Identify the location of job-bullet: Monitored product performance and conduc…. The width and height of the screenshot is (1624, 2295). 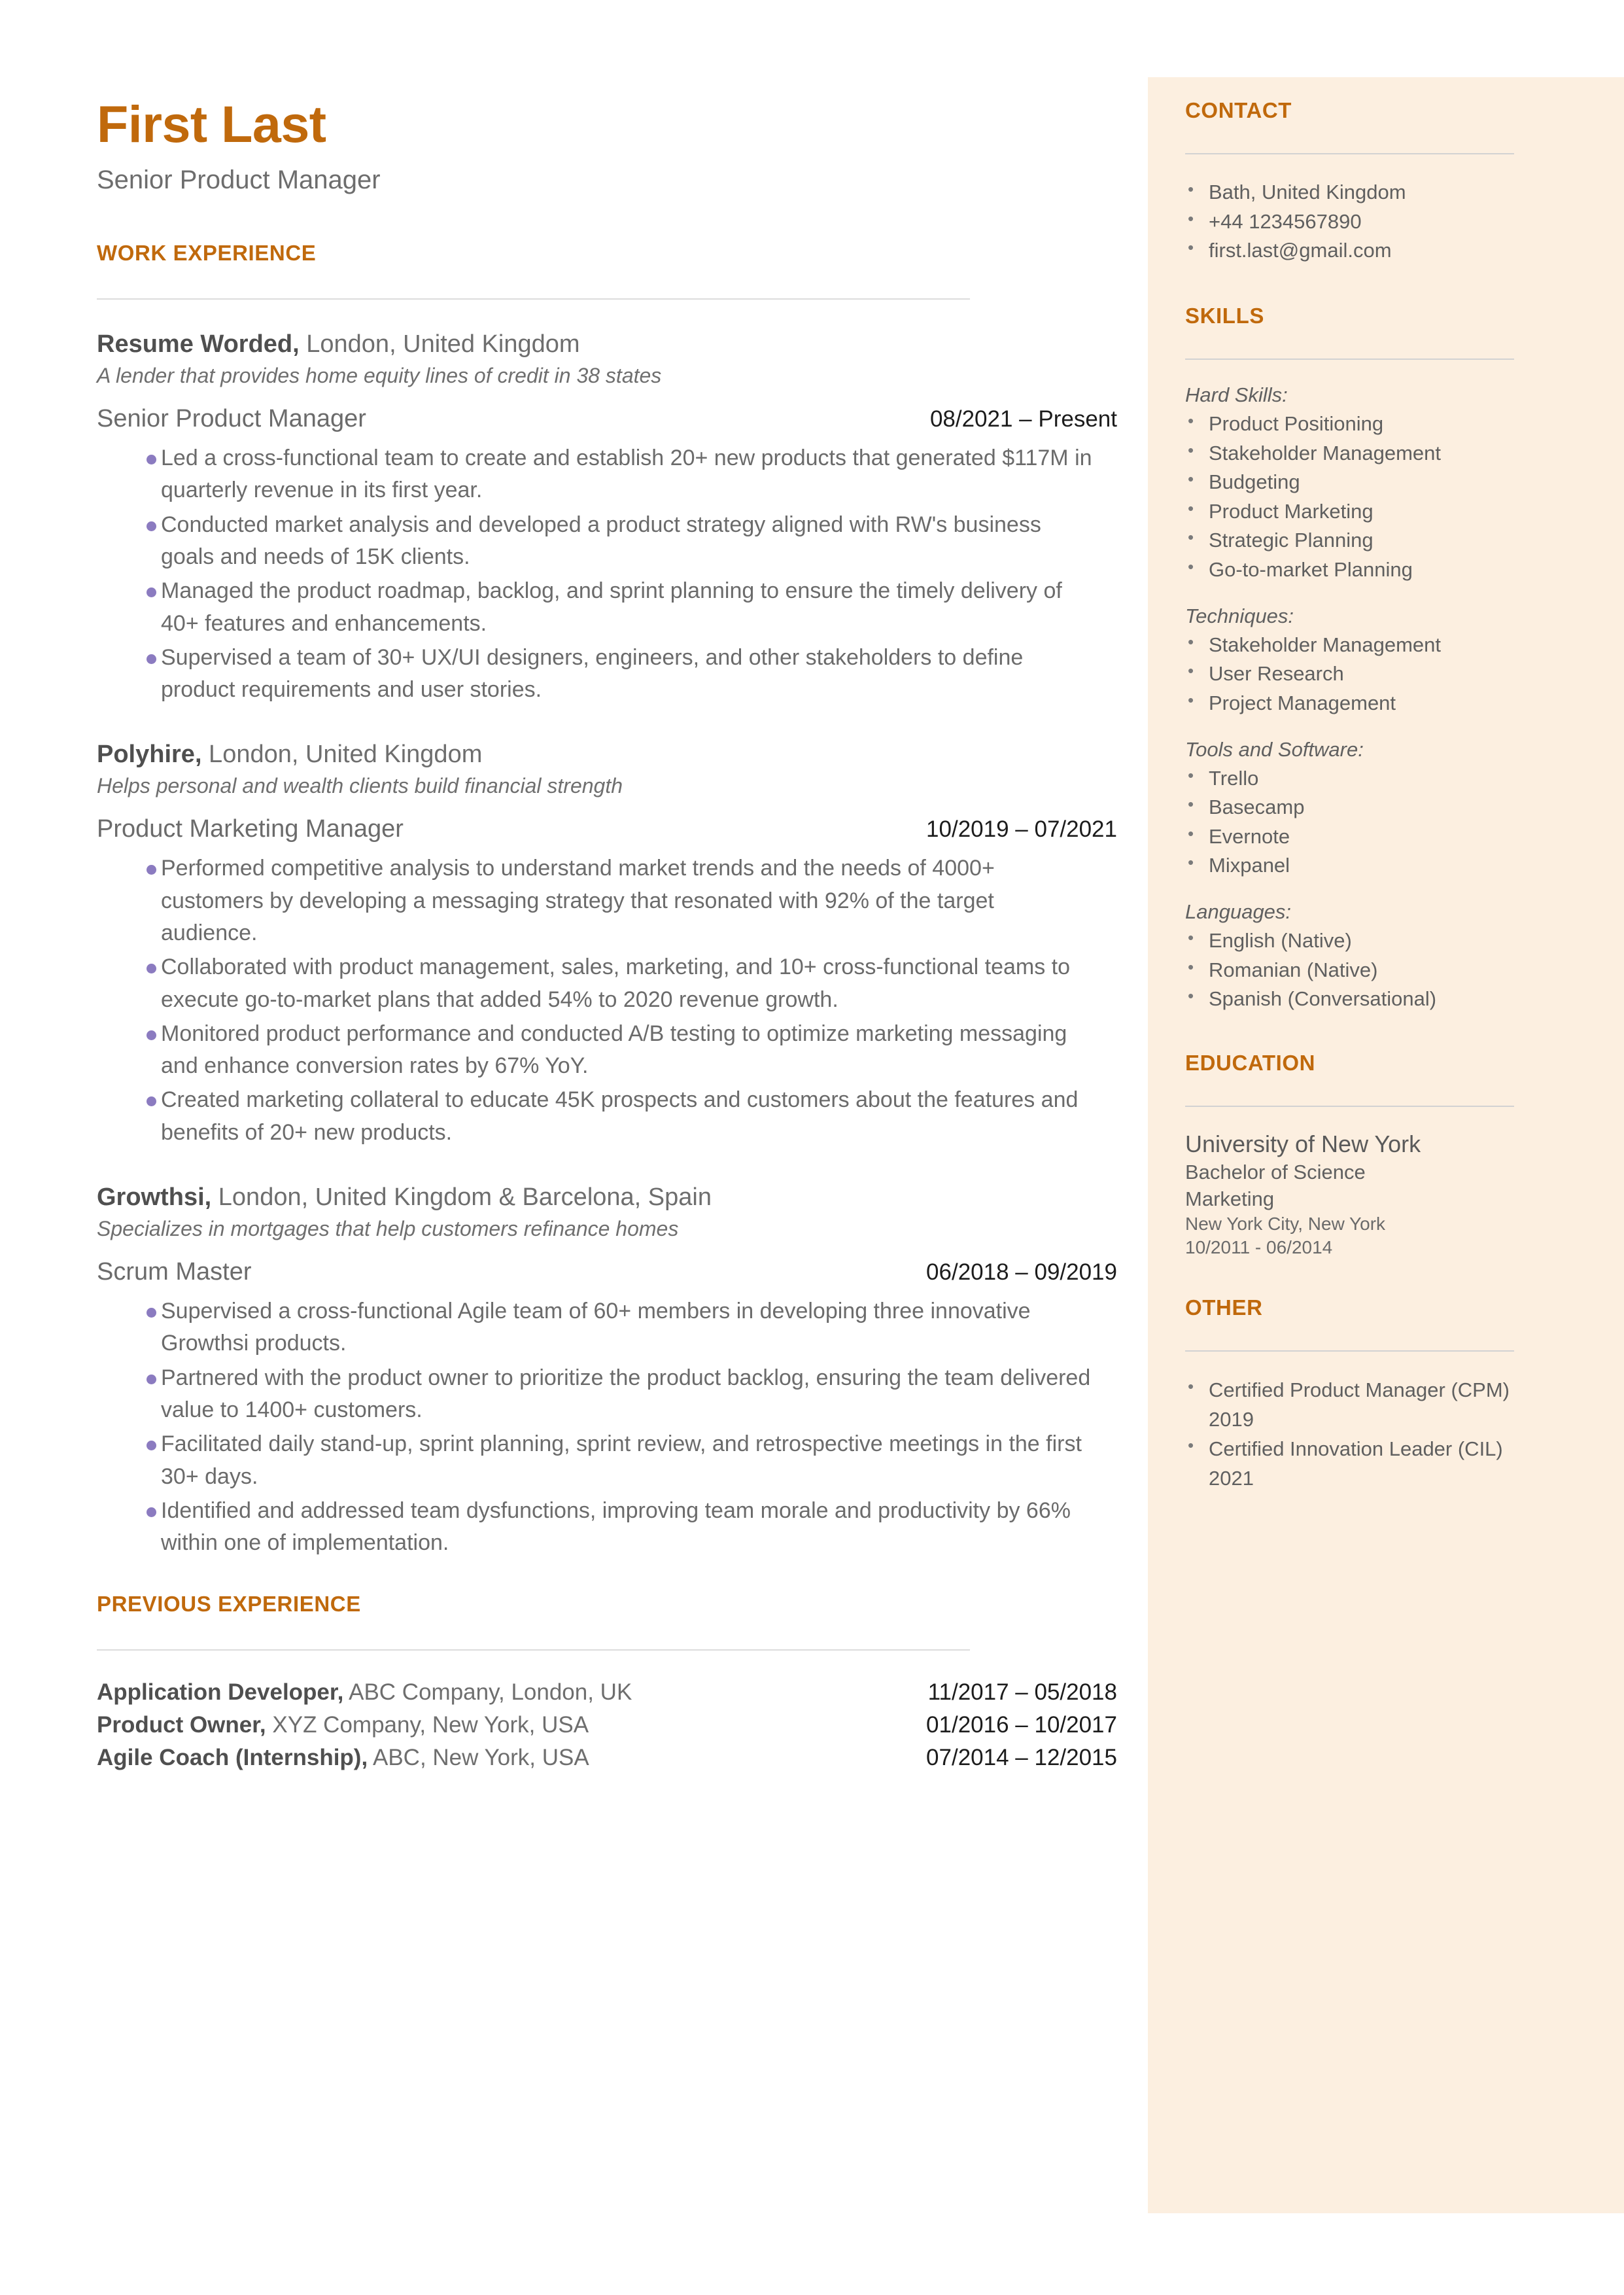
(596, 1050).